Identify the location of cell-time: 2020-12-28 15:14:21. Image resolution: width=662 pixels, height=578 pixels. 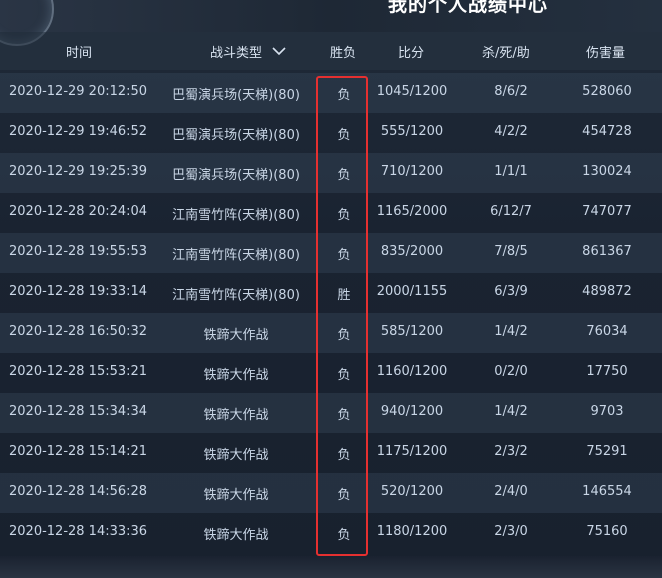
(78, 451).